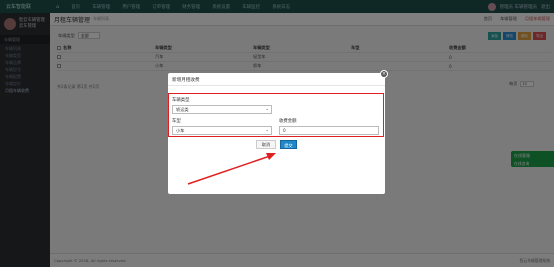  Describe the element at coordinates (276, 115) in the screenshot. I see `highlight-box` at that location.